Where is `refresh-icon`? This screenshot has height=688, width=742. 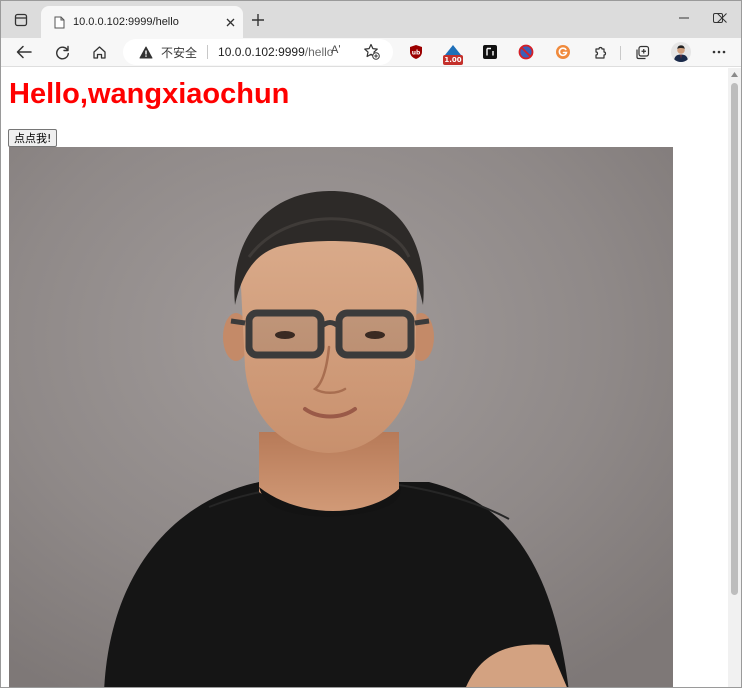
refresh-icon is located at coordinates (62, 52).